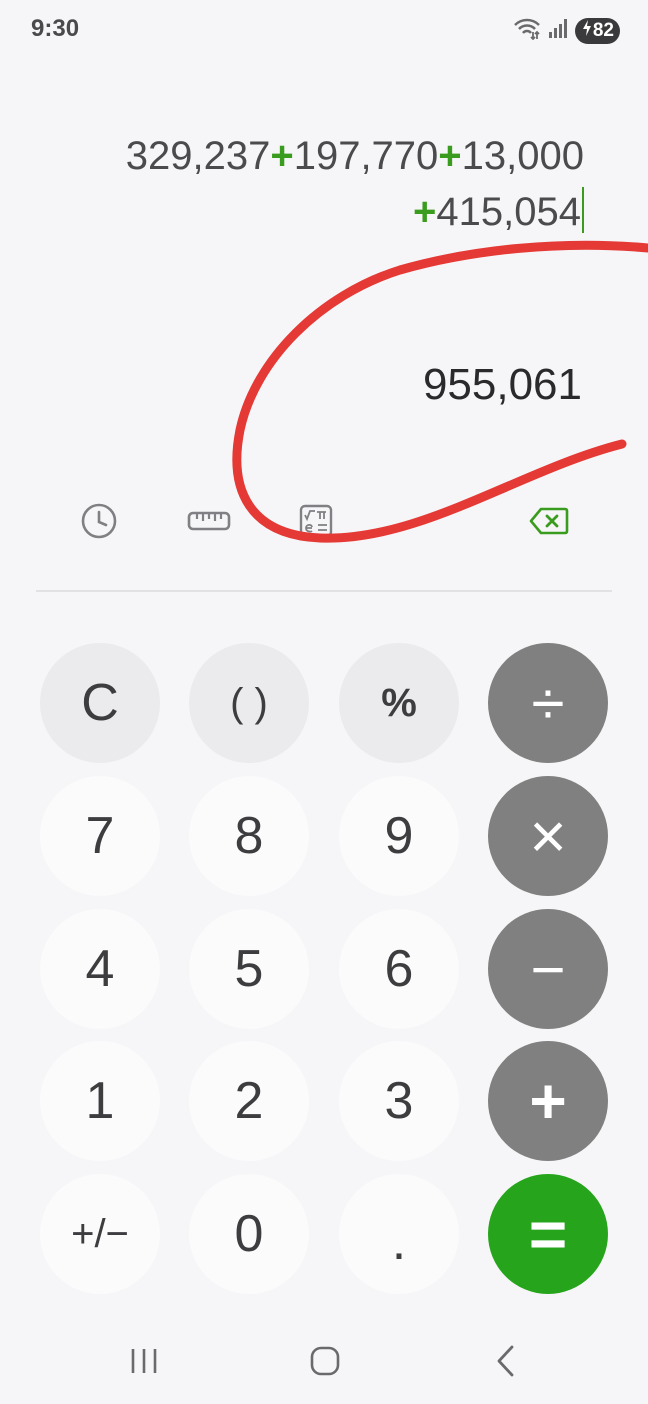 Image resolution: width=648 pixels, height=1404 pixels. Describe the element at coordinates (249, 969) in the screenshot. I see `digit-5-button: 5` at that location.